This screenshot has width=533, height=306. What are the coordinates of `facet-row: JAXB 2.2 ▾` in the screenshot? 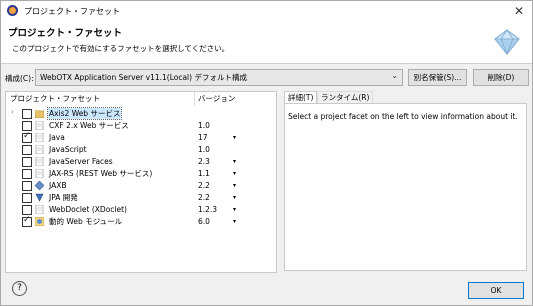 It's located at (141, 186).